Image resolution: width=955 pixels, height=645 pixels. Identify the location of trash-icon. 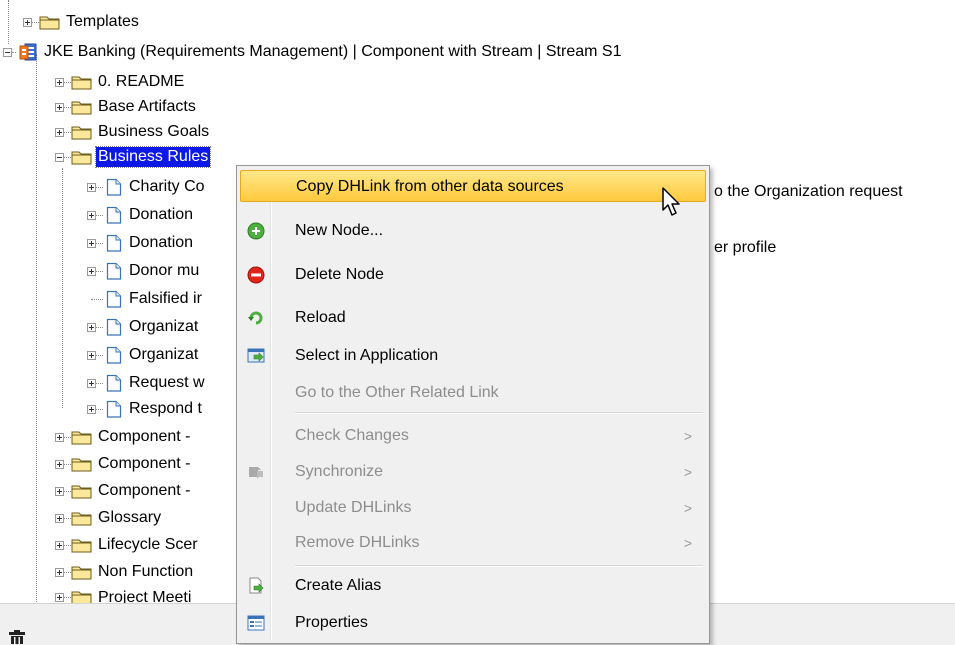
(17, 637).